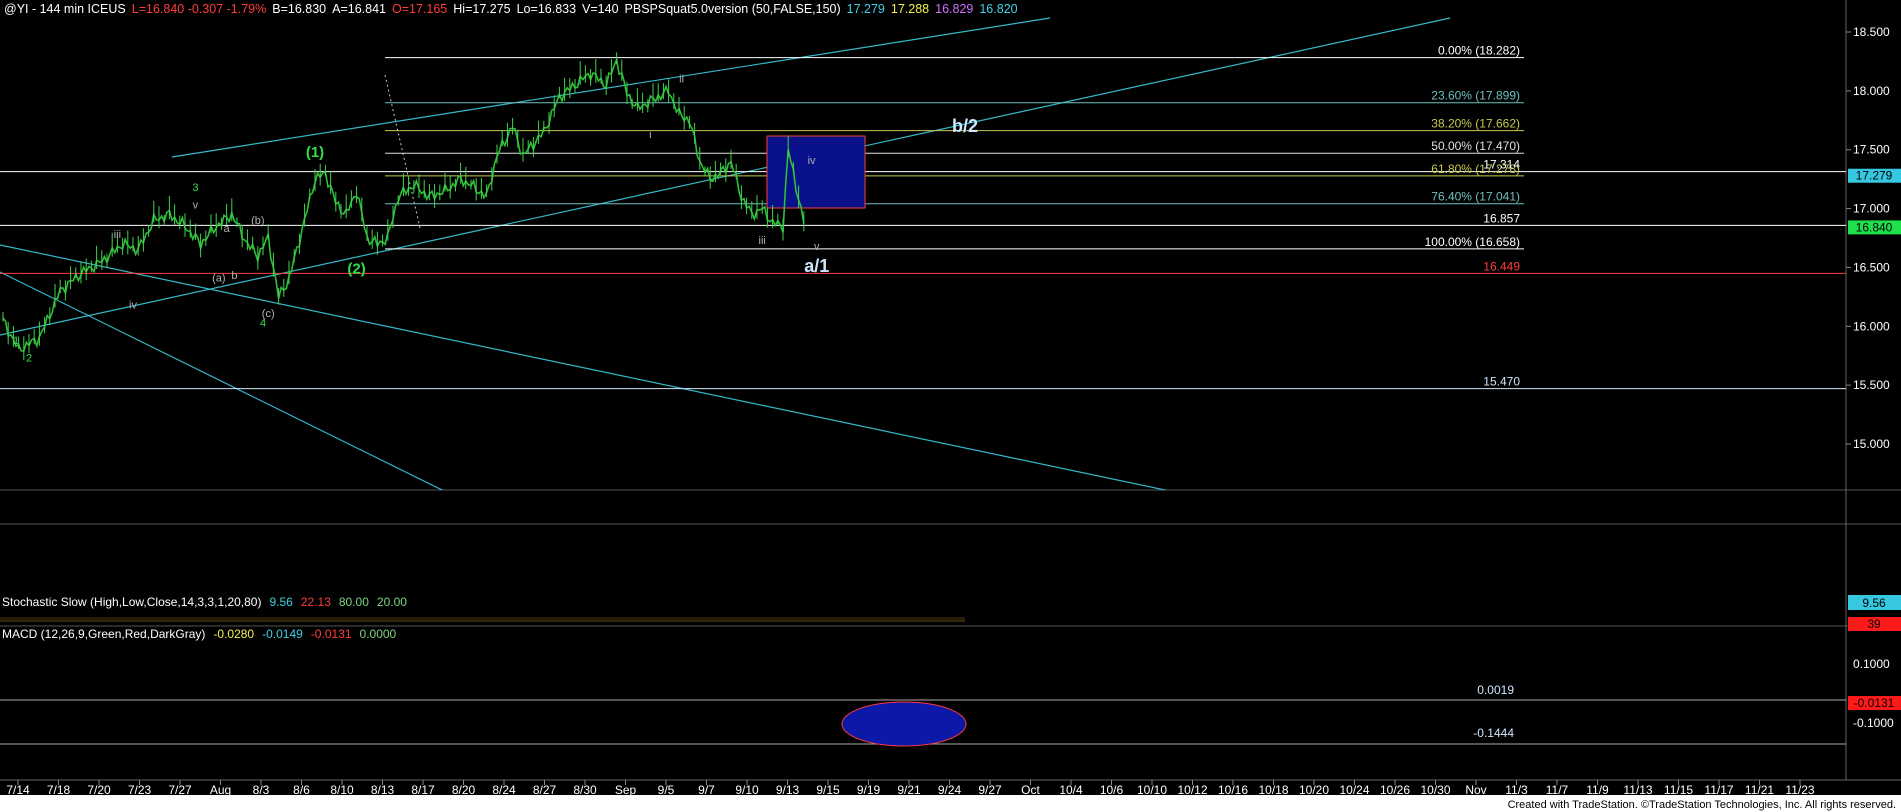 The image size is (1901, 812). I want to click on fib-label: 23.60% (17.899), so click(1475, 96).